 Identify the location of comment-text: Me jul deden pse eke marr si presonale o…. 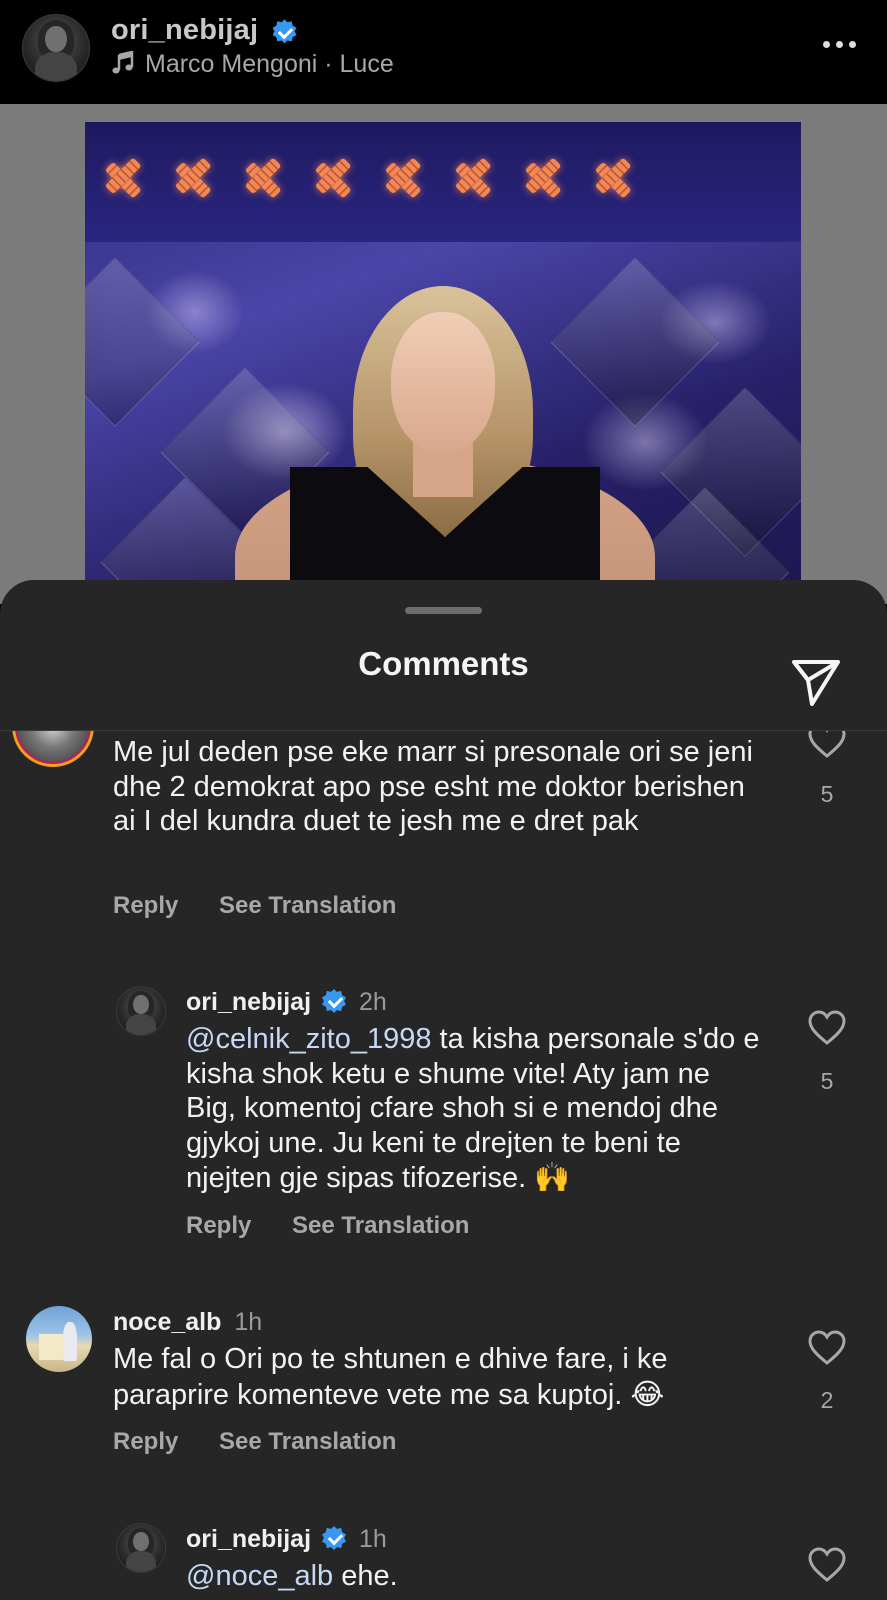
(433, 786).